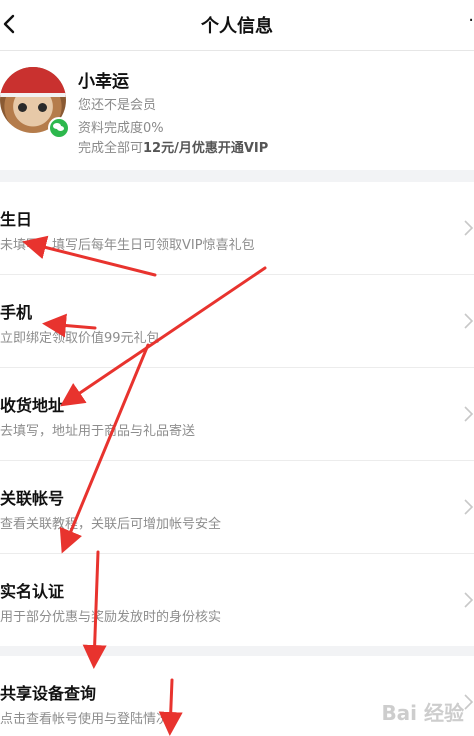  Describe the element at coordinates (237, 600) in the screenshot. I see `list-item-real-name-auth: 实名认证 用于部分优惠与奖励发放时的身份核实` at that location.